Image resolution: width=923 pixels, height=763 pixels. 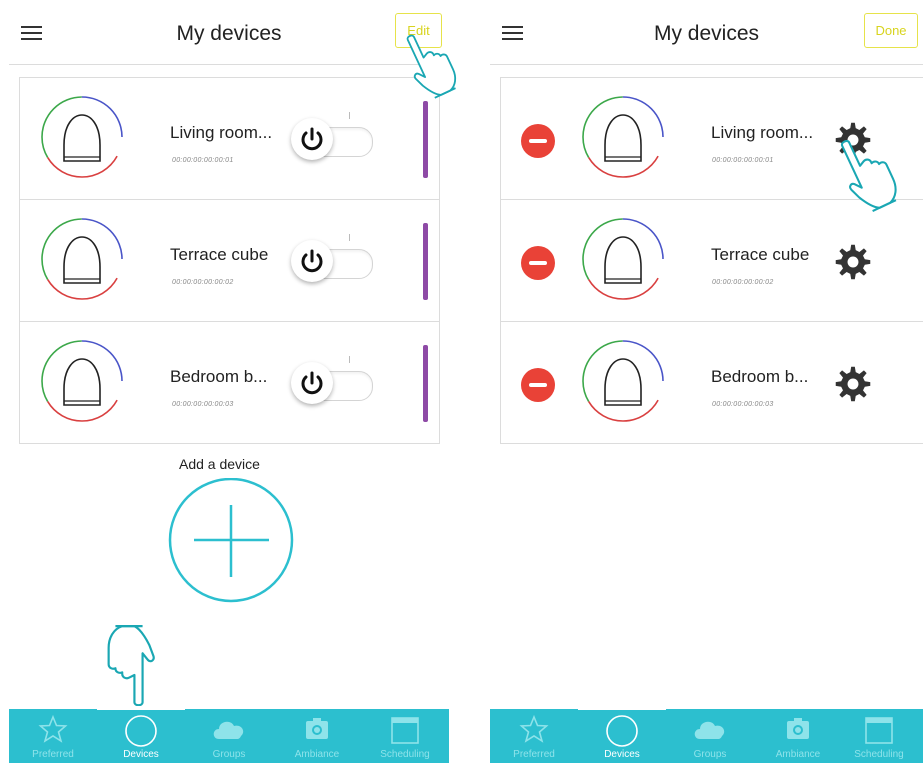 I want to click on tap-hint-hand-icon, so click(x=131, y=666).